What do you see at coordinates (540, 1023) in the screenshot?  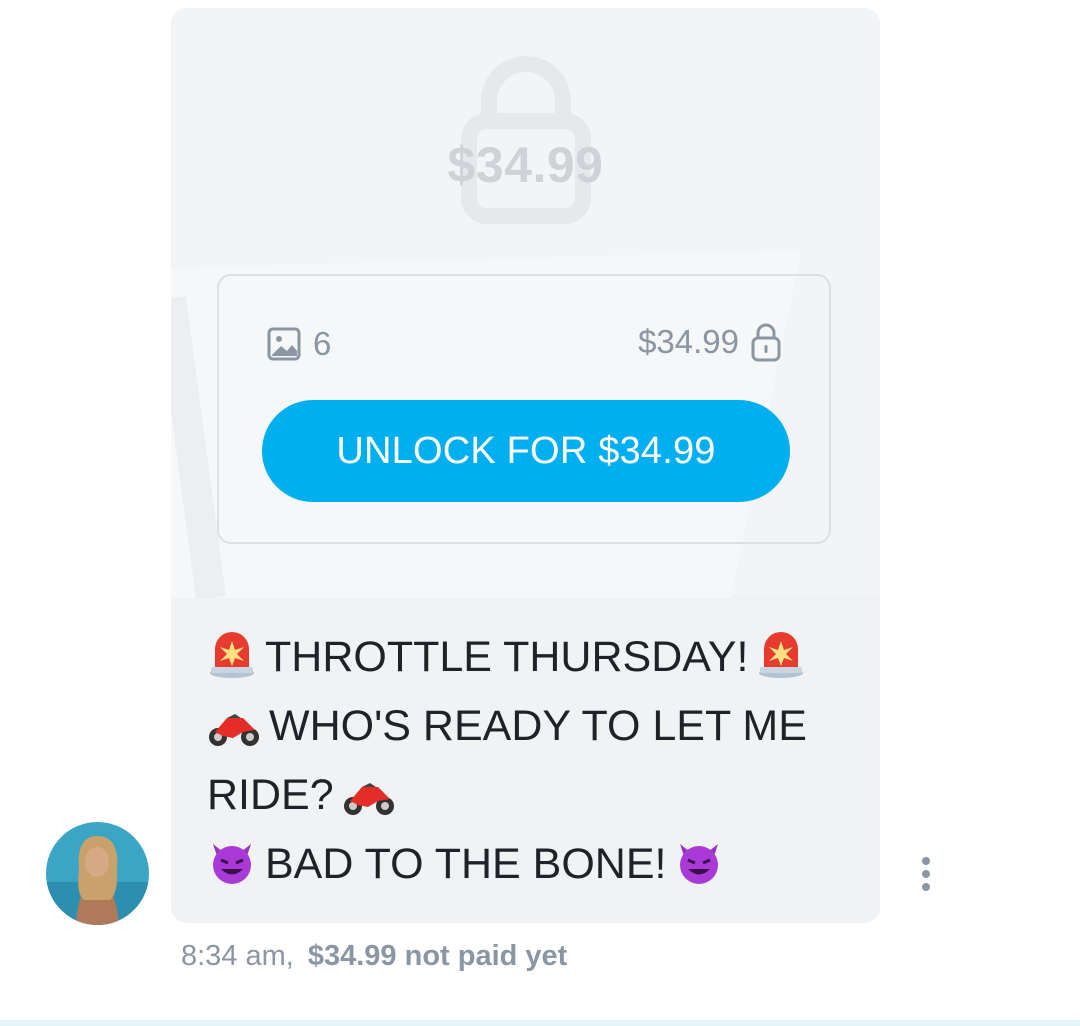 I see `bottom-divider` at bounding box center [540, 1023].